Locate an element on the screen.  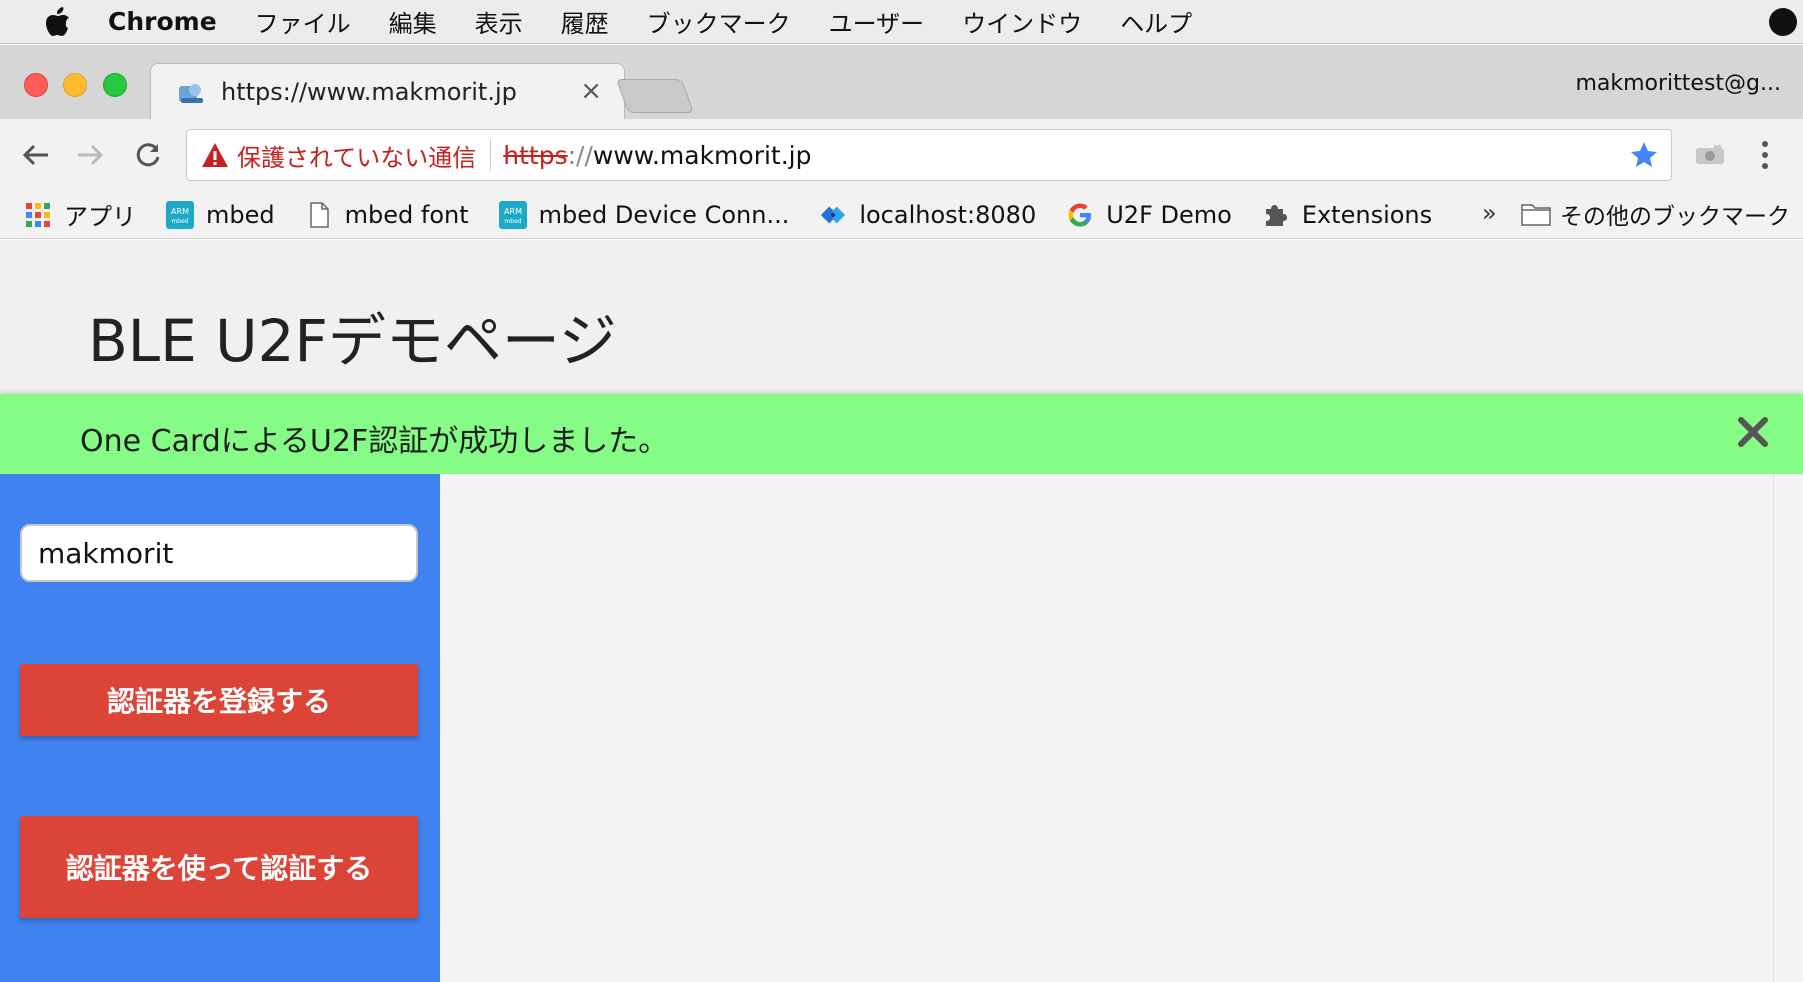
success-alert: One CardによるU2F認証が成功しました。 is located at coordinates (901, 434).